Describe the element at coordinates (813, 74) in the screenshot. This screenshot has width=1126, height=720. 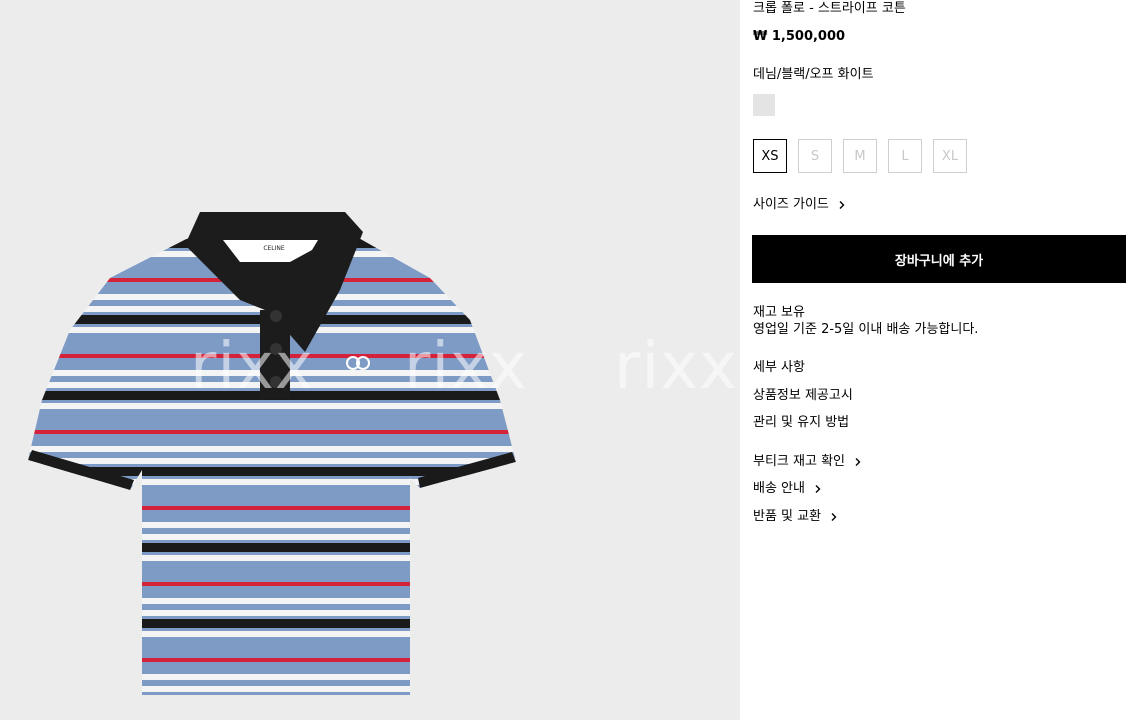
I see `color-name: 데님/블랙/오프 화이트` at that location.